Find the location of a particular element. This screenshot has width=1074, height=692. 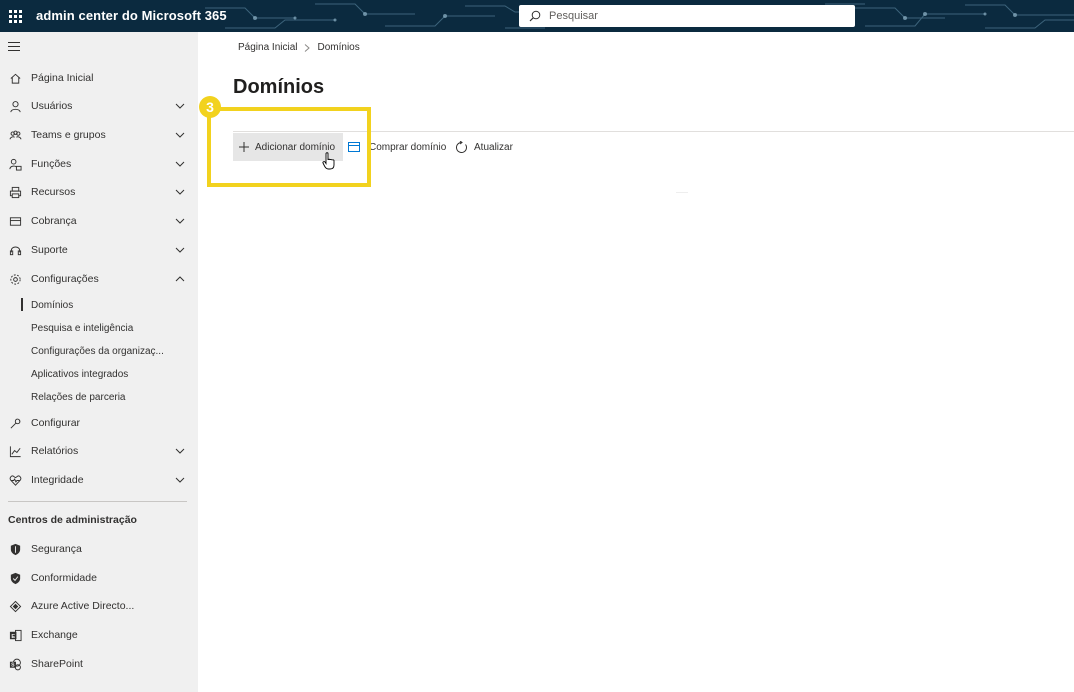

sub-item-search-intelligence: Pesquisa e inteligência is located at coordinates (99, 328).